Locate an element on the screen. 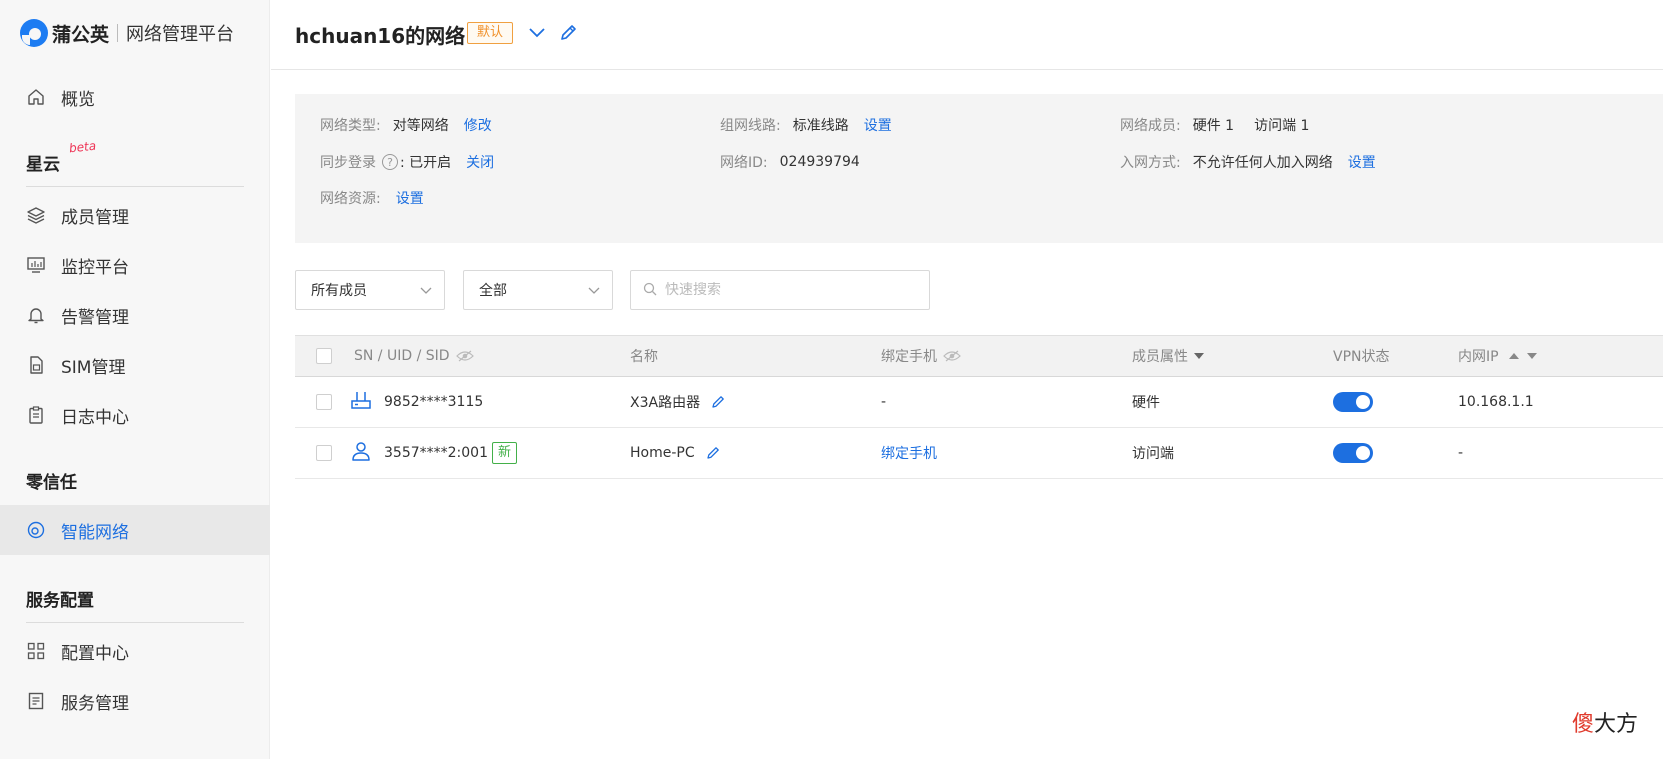 Image resolution: width=1663 pixels, height=759 pixels. help-icon: ? is located at coordinates (390, 162).